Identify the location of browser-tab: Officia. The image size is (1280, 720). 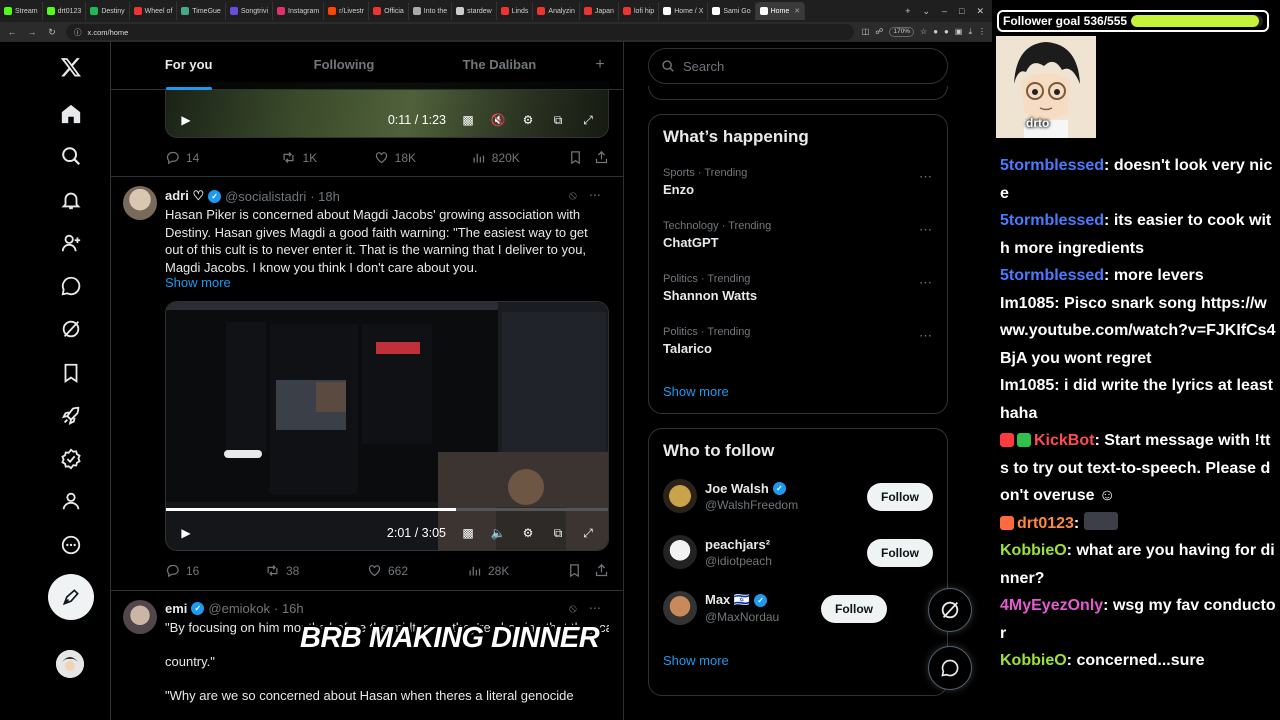
(389, 11).